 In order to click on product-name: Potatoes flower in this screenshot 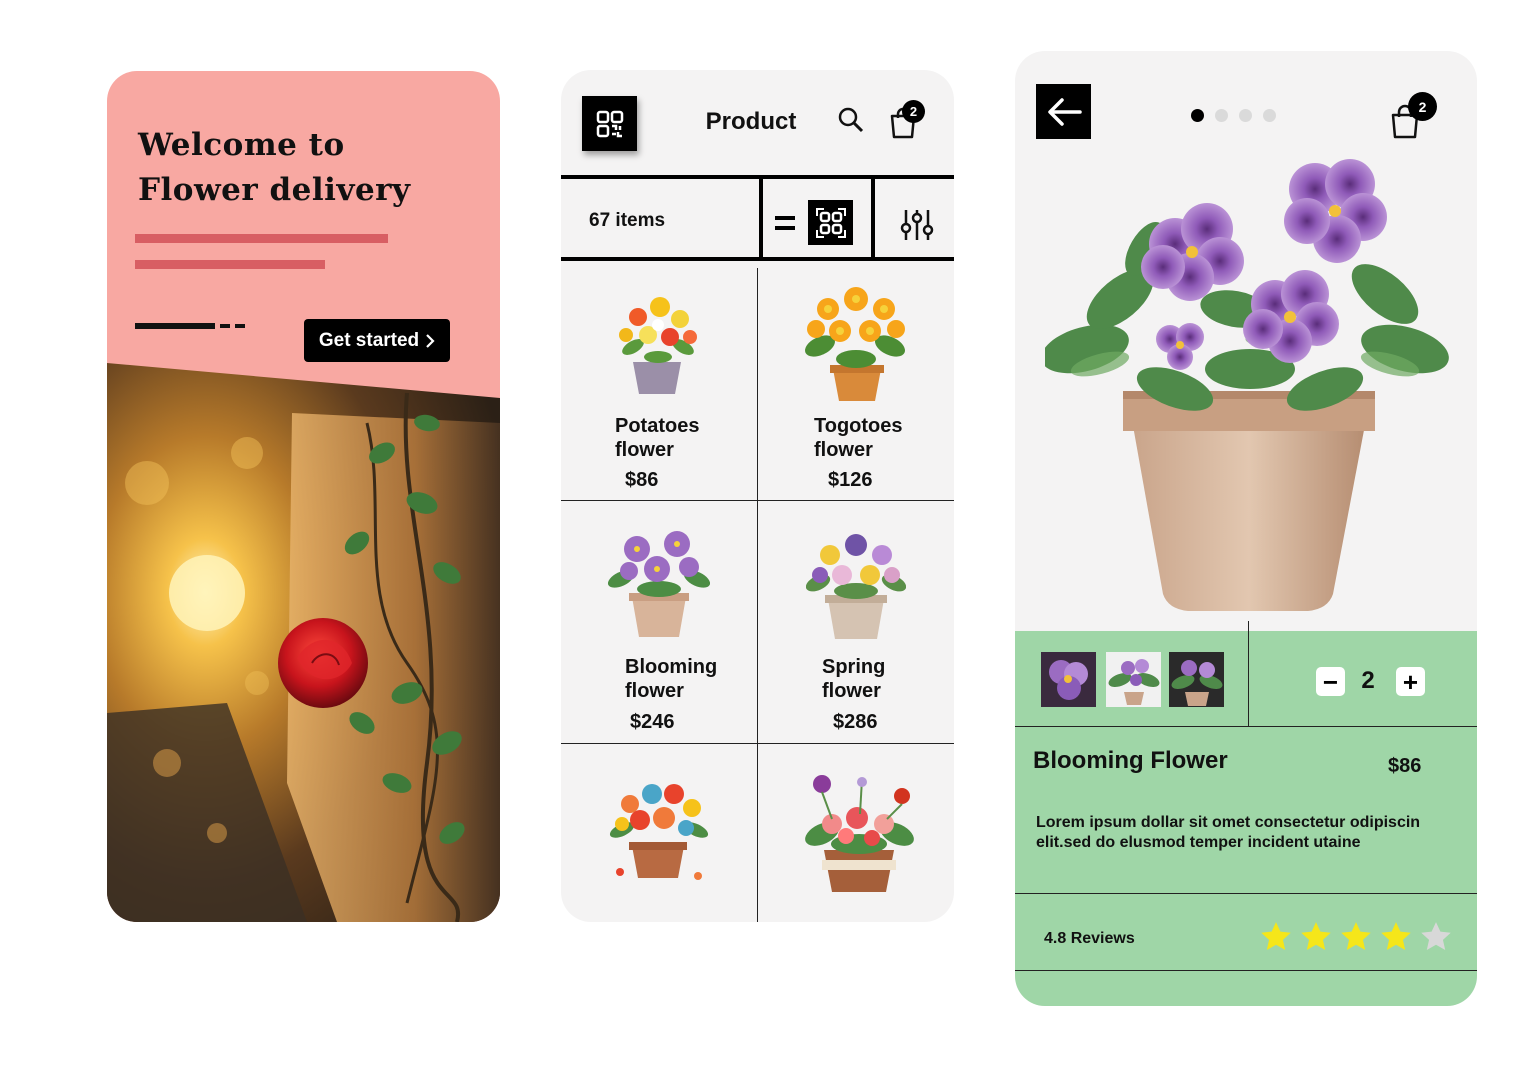, I will do `click(657, 438)`.